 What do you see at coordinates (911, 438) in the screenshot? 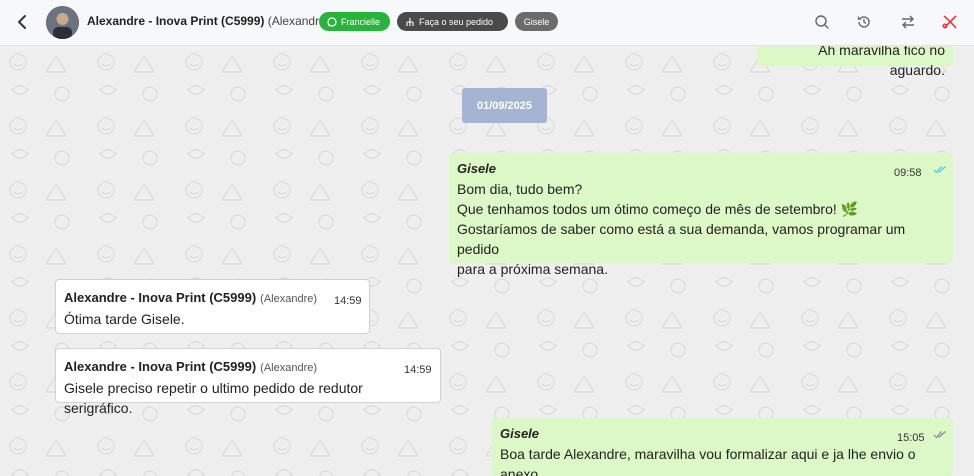
I see `message-time: 15:05` at bounding box center [911, 438].